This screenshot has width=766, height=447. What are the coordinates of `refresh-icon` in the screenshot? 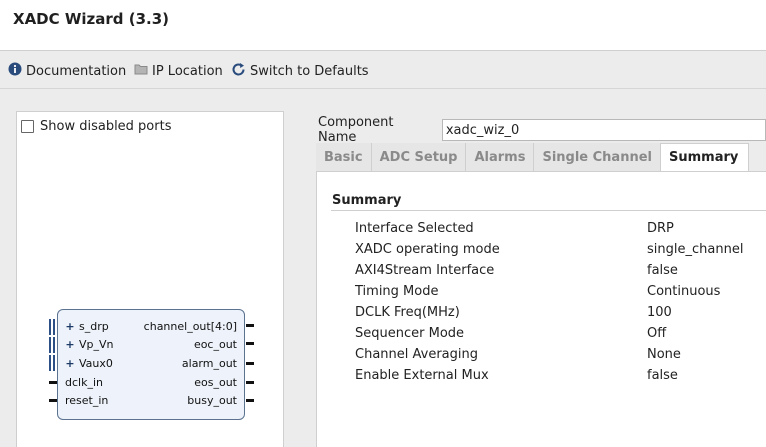 It's located at (238, 71).